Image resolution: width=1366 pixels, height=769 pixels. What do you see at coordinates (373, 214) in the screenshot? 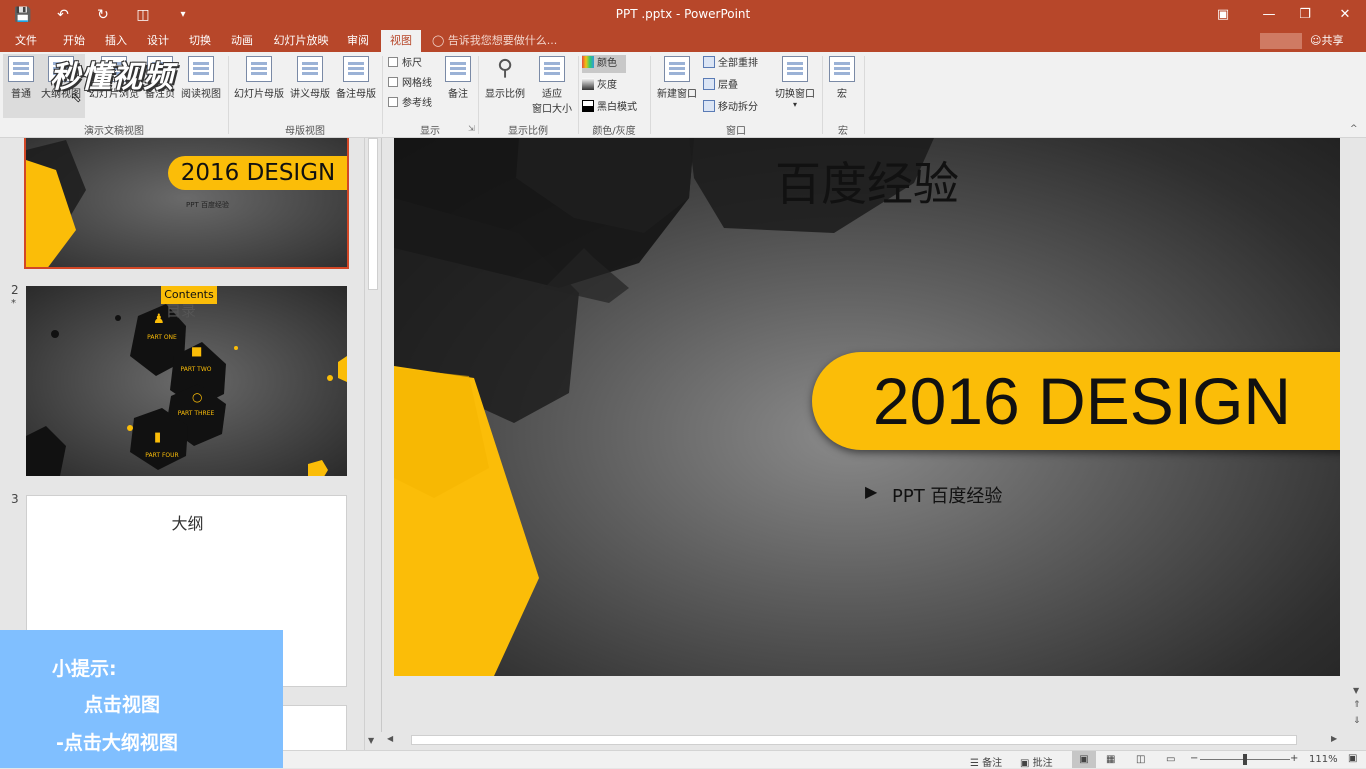
I see `thumbnails-scroll-thumb` at bounding box center [373, 214].